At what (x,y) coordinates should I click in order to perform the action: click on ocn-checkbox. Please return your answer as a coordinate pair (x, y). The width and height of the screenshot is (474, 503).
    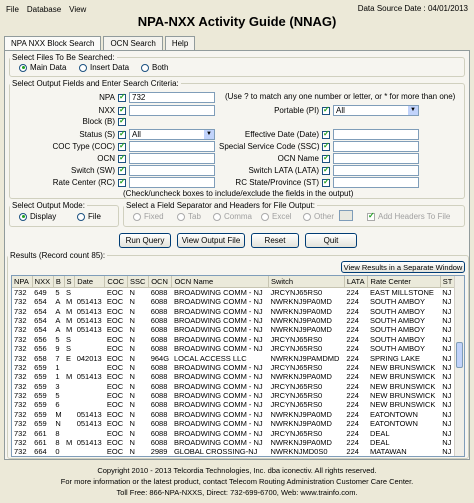
    Looking at the image, I should click on (122, 158).